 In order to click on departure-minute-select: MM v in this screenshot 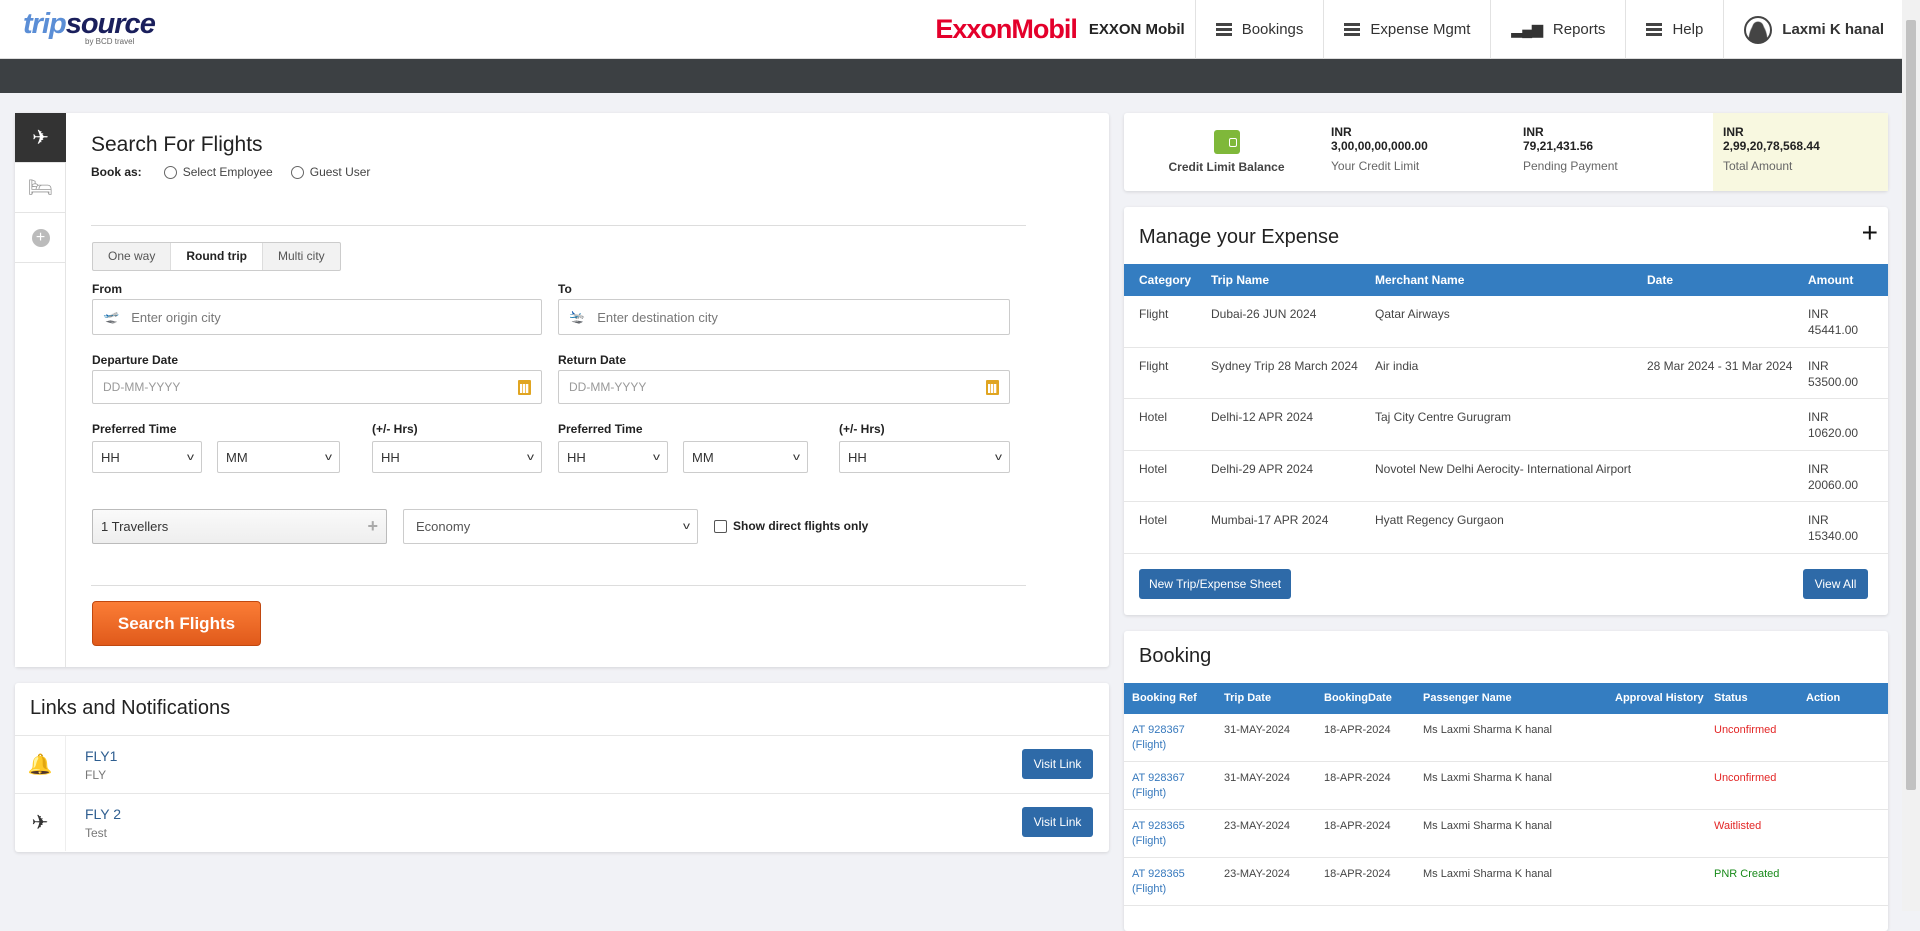, I will do `click(278, 457)`.